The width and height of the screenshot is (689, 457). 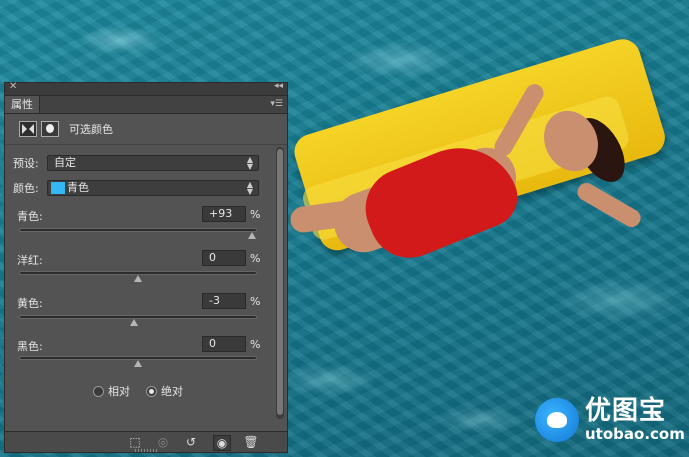 I want to click on color-label: 颜色:, so click(x=26, y=188).